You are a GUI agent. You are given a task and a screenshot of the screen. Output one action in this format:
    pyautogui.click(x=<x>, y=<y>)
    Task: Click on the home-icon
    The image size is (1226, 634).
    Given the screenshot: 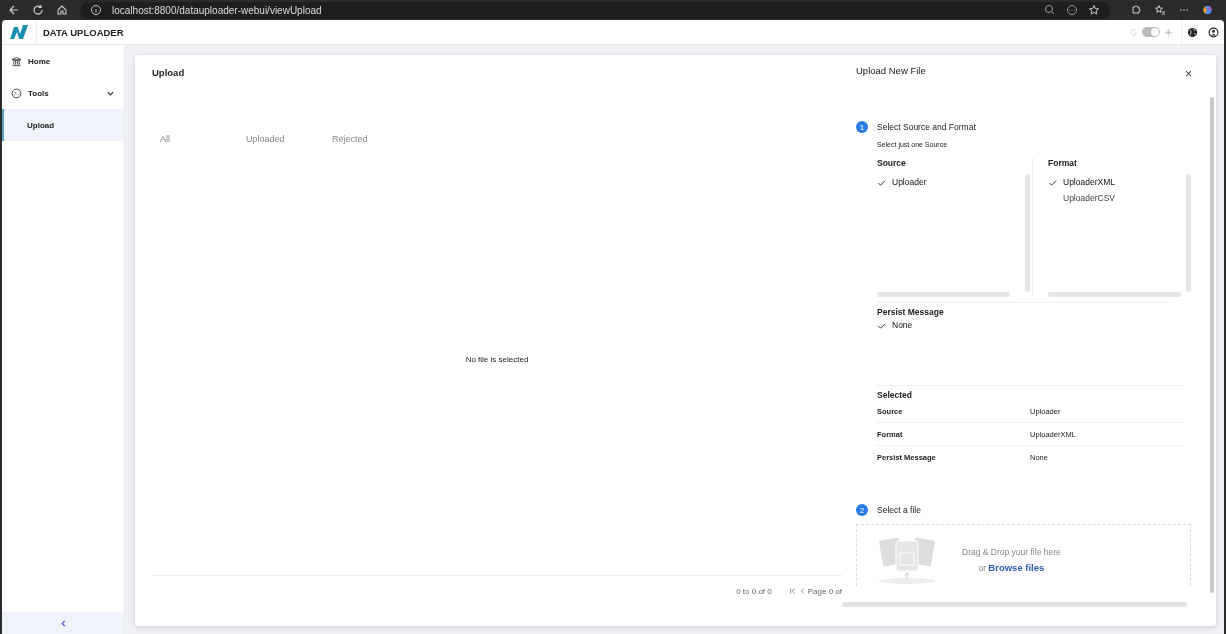 What is the action you would take?
    pyautogui.click(x=62, y=10)
    